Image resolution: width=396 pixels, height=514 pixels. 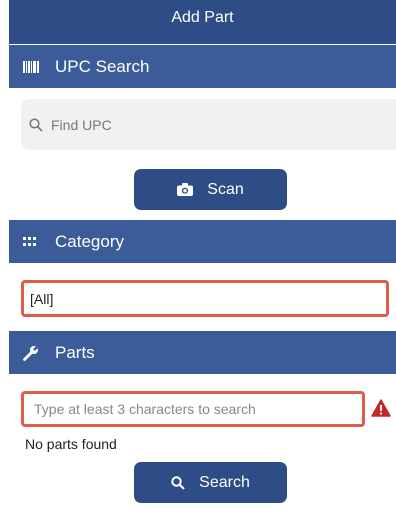 I want to click on search-button: Search, so click(x=210, y=482).